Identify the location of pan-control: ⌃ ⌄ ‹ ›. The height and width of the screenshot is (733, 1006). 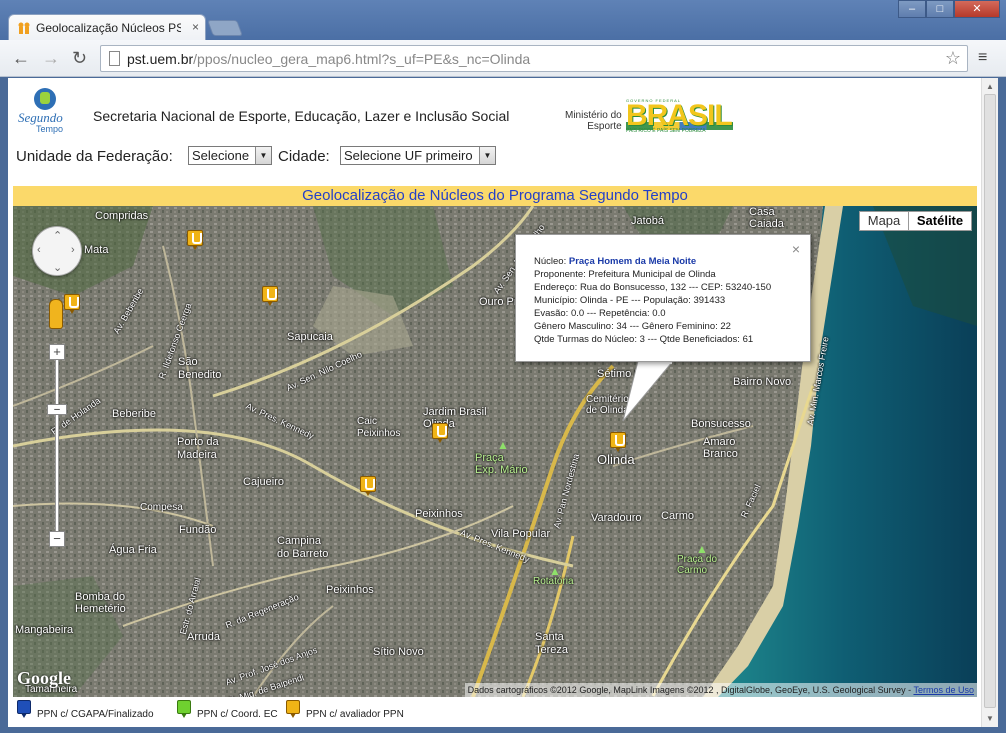
(57, 251).